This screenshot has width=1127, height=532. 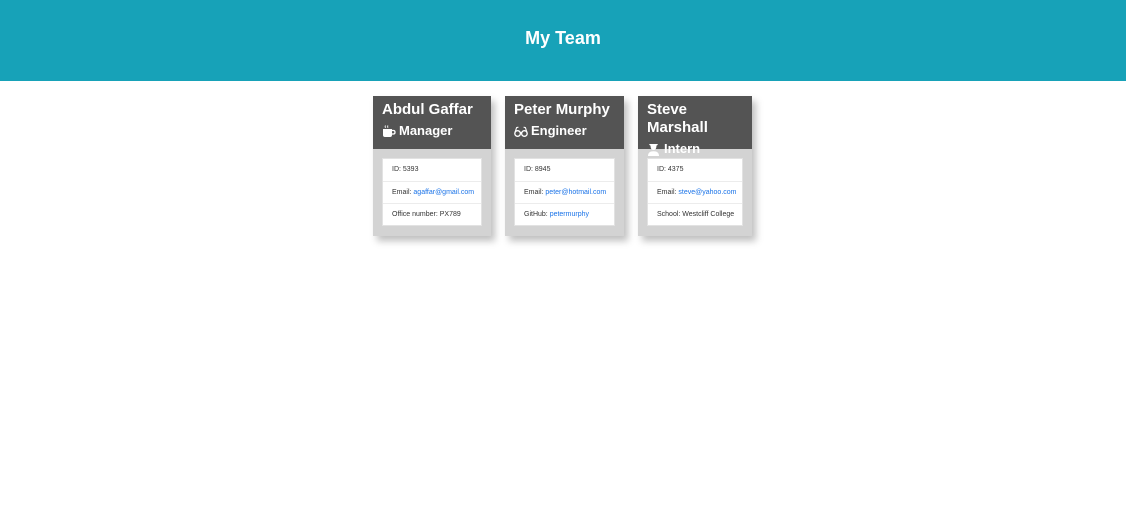 I want to click on list-item: School: Westcliff College, so click(x=695, y=214).